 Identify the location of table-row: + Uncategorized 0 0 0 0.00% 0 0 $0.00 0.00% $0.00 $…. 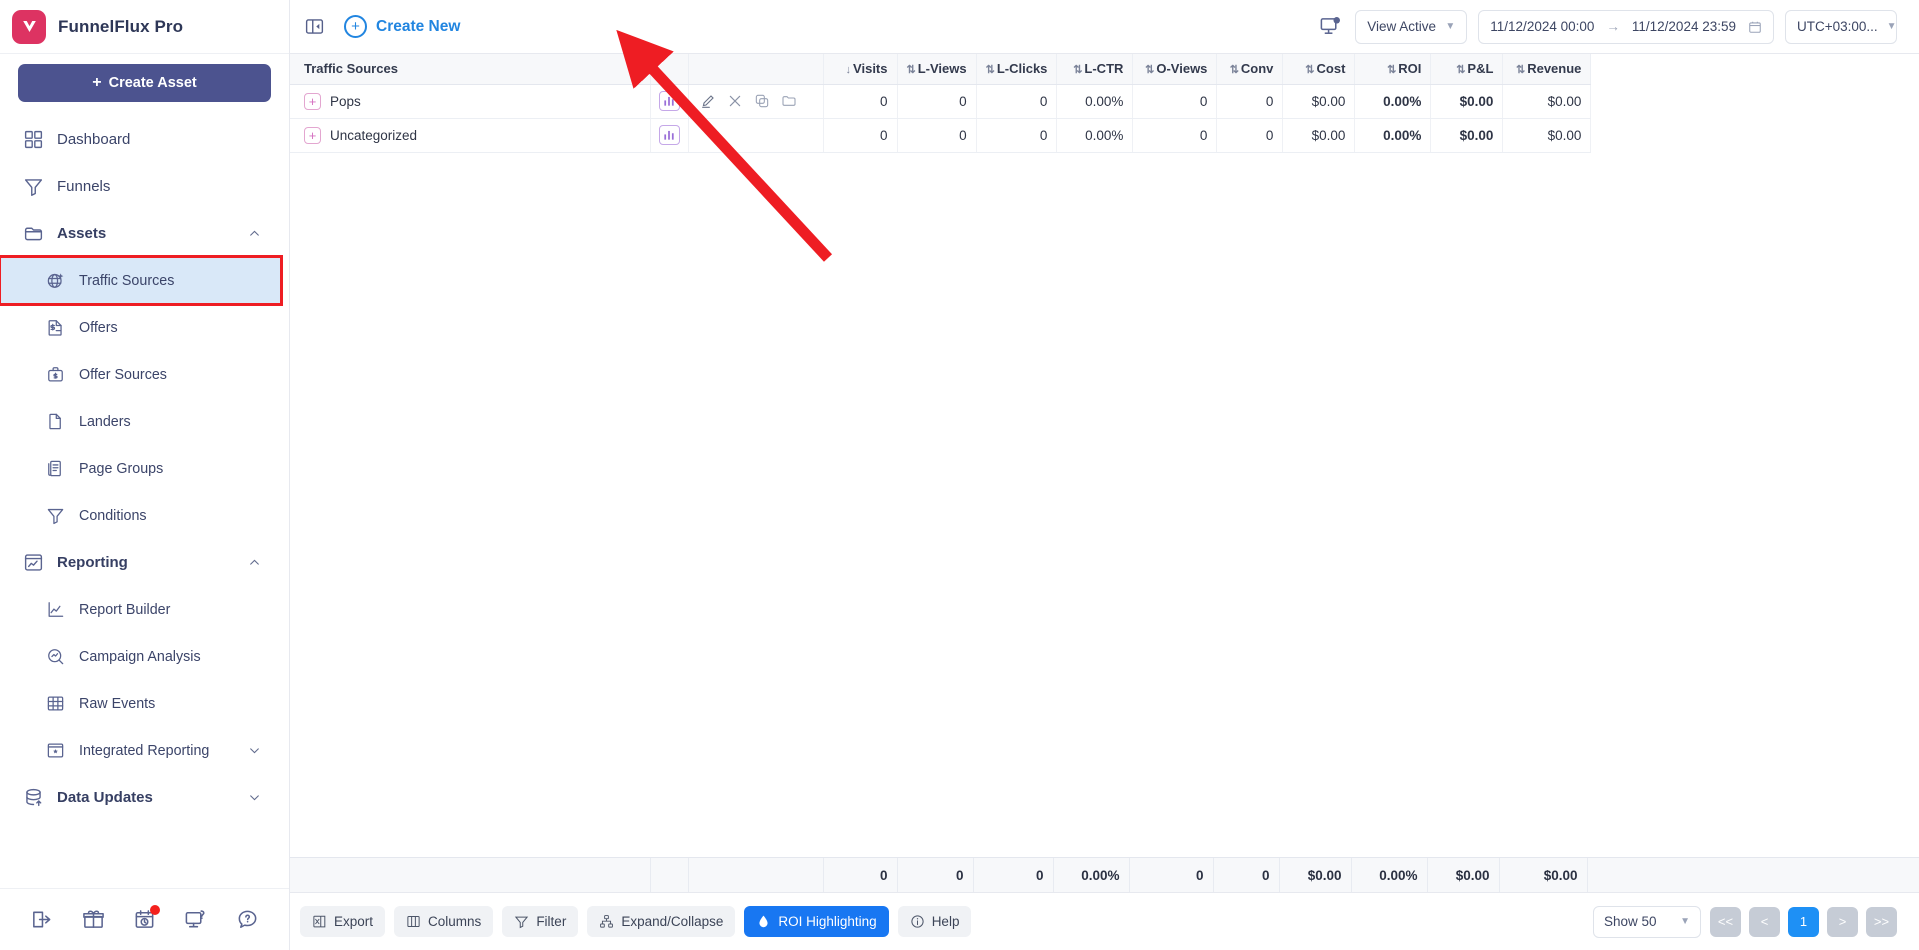
(941, 135).